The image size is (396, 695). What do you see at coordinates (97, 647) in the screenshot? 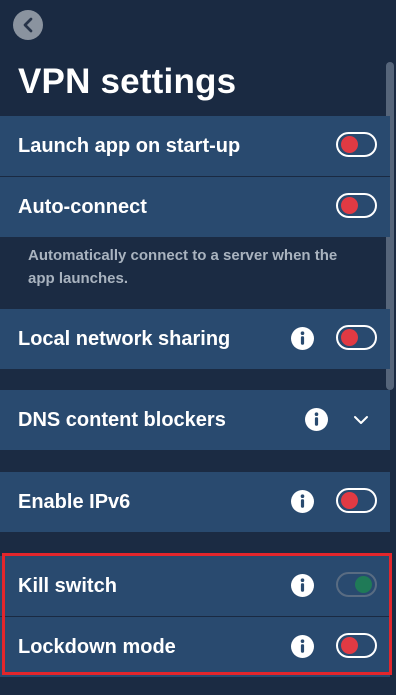
I see `setting-label-lockdown-mode: Lockdown mode` at bounding box center [97, 647].